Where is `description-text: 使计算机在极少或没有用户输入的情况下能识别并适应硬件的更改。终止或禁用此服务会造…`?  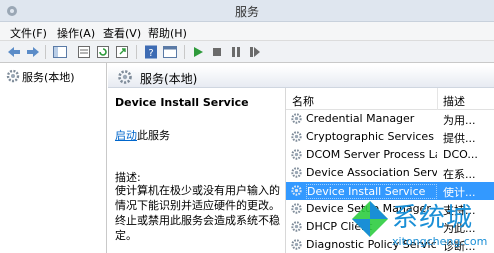
description-text: 使计算机在极少或没有用户输入的情况下能识别并适应硬件的更改。终止或禁用此服务会造… is located at coordinates (197, 213).